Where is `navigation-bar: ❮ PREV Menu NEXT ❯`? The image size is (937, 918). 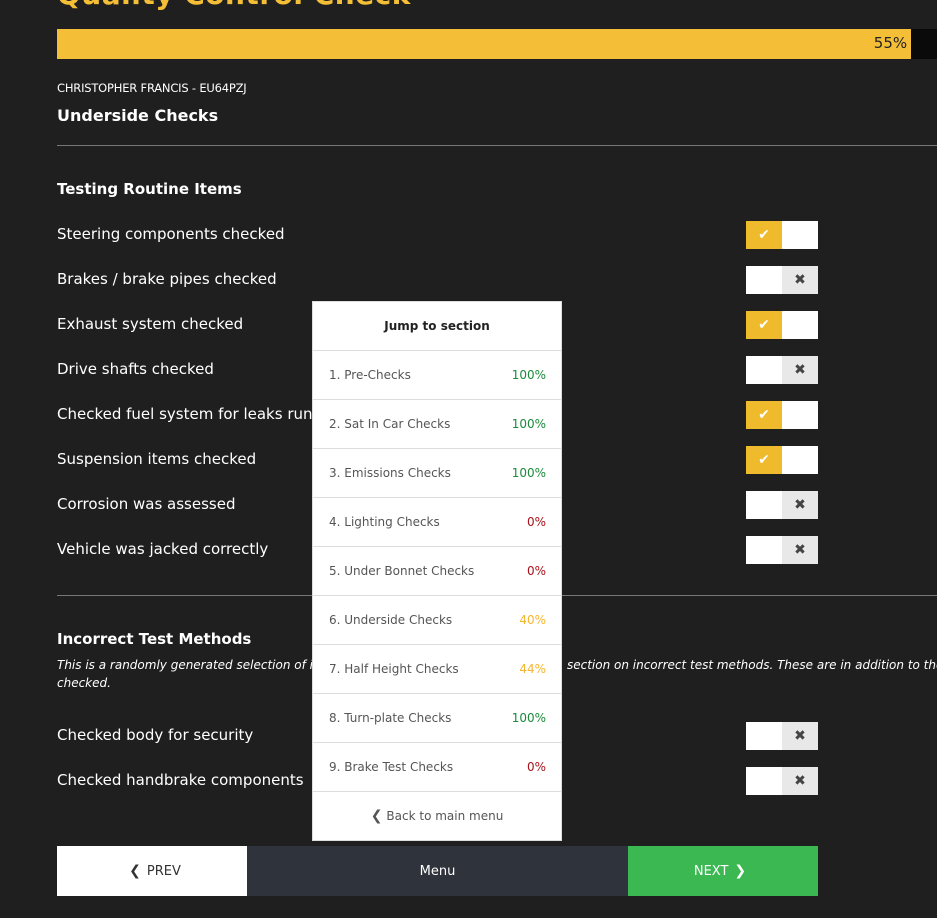
navigation-bar: ❮ PREV Menu NEXT ❯ is located at coordinates (437, 871).